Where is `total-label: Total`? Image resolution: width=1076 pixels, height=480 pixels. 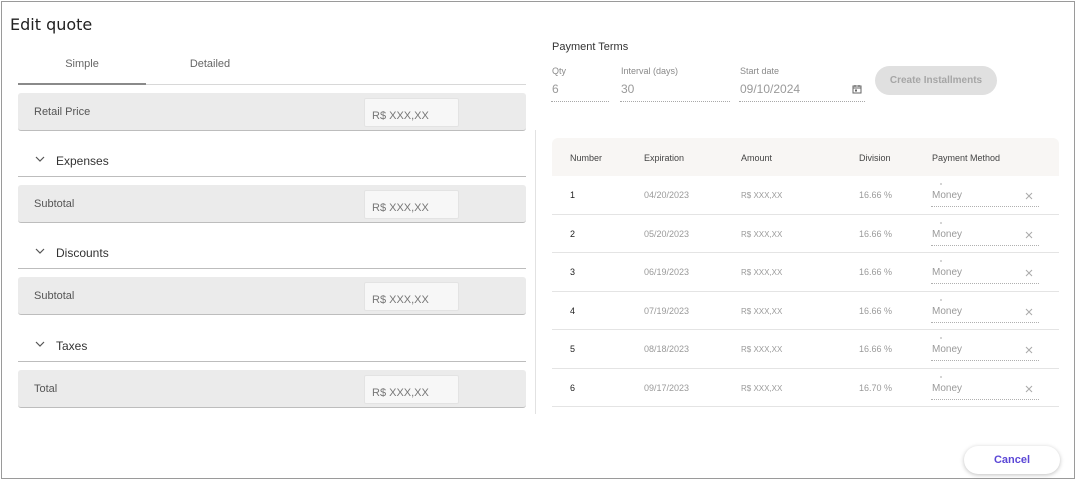
total-label: Total is located at coordinates (46, 389).